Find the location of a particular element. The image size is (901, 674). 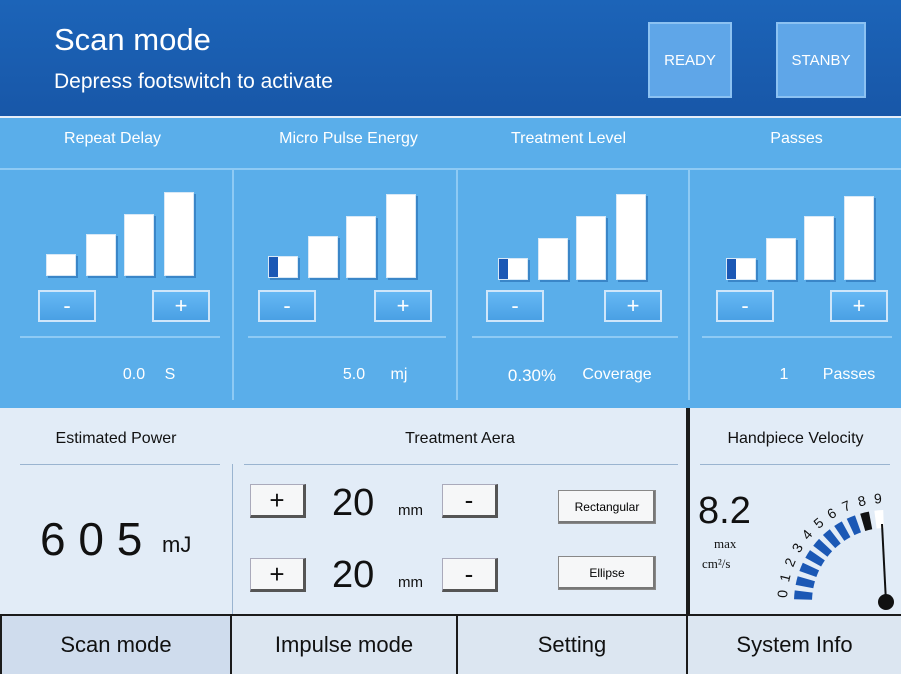

repeat-delay-decrease-button: - is located at coordinates (67, 306).